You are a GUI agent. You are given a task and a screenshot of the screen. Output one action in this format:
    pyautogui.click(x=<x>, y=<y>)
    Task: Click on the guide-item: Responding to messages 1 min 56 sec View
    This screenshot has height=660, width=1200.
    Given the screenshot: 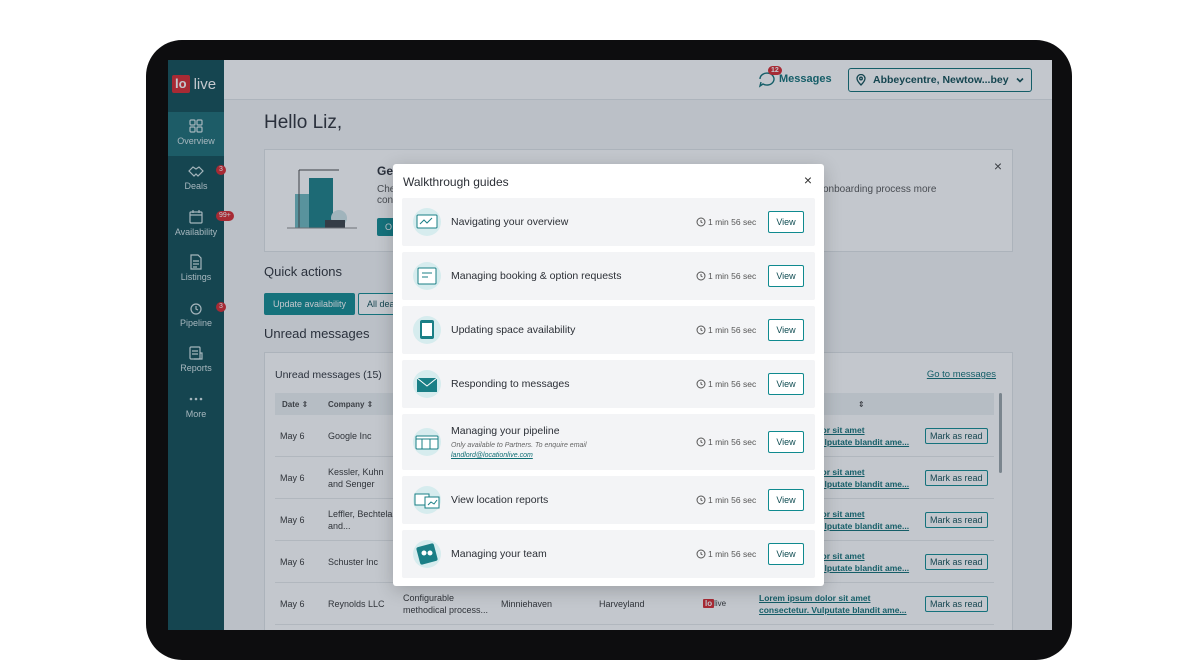 What is the action you would take?
    pyautogui.click(x=608, y=384)
    